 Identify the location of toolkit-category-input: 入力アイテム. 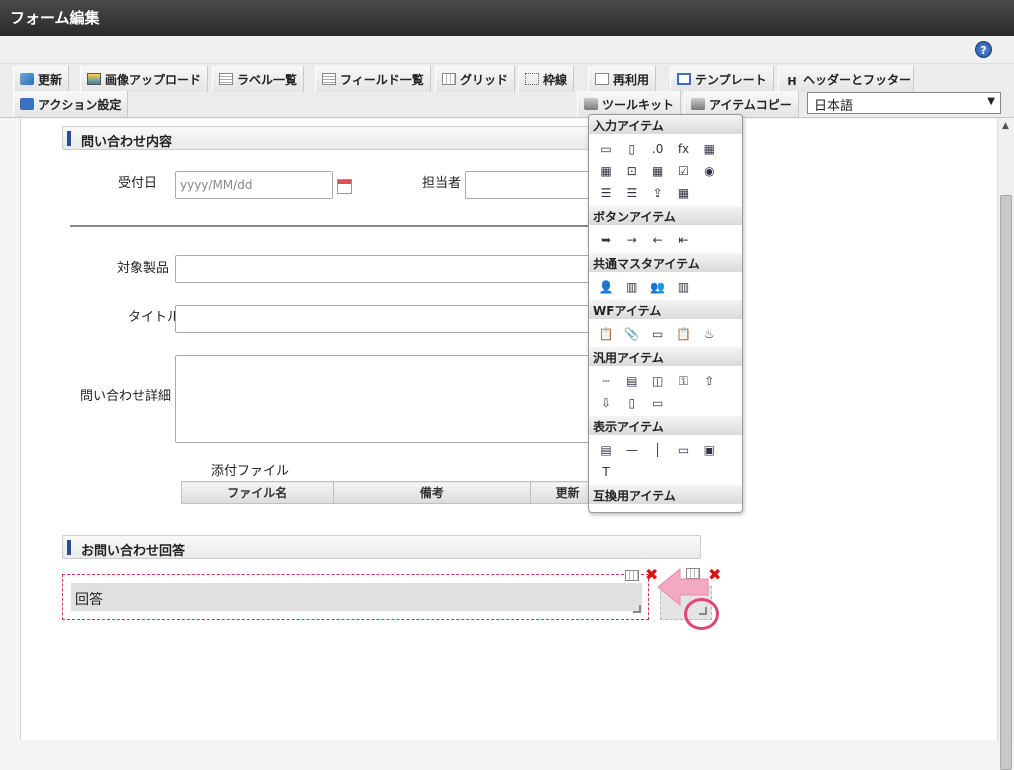
(665, 124).